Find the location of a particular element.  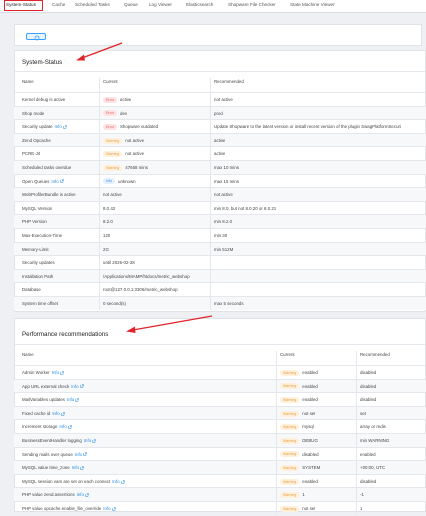

row-current-value: unknown is located at coordinates (127, 181).